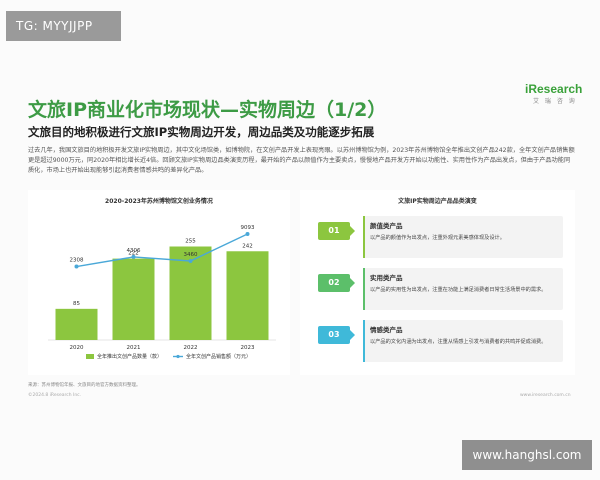 The image size is (600, 480). What do you see at coordinates (77, 261) in the screenshot?
I see `line-value-label: 2308` at bounding box center [77, 261].